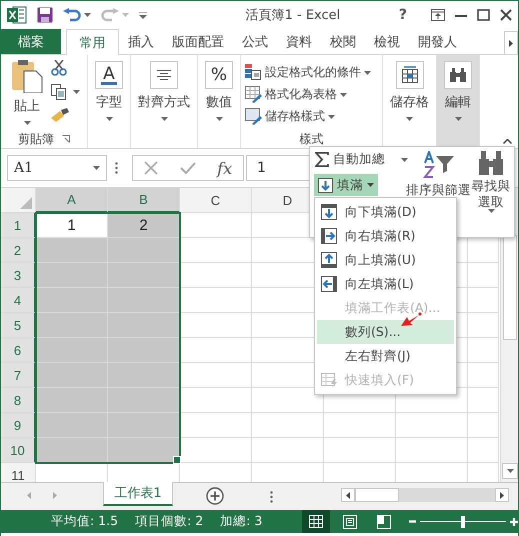  What do you see at coordinates (387, 42) in the screenshot?
I see `ribbon-tab: 檢視` at bounding box center [387, 42].